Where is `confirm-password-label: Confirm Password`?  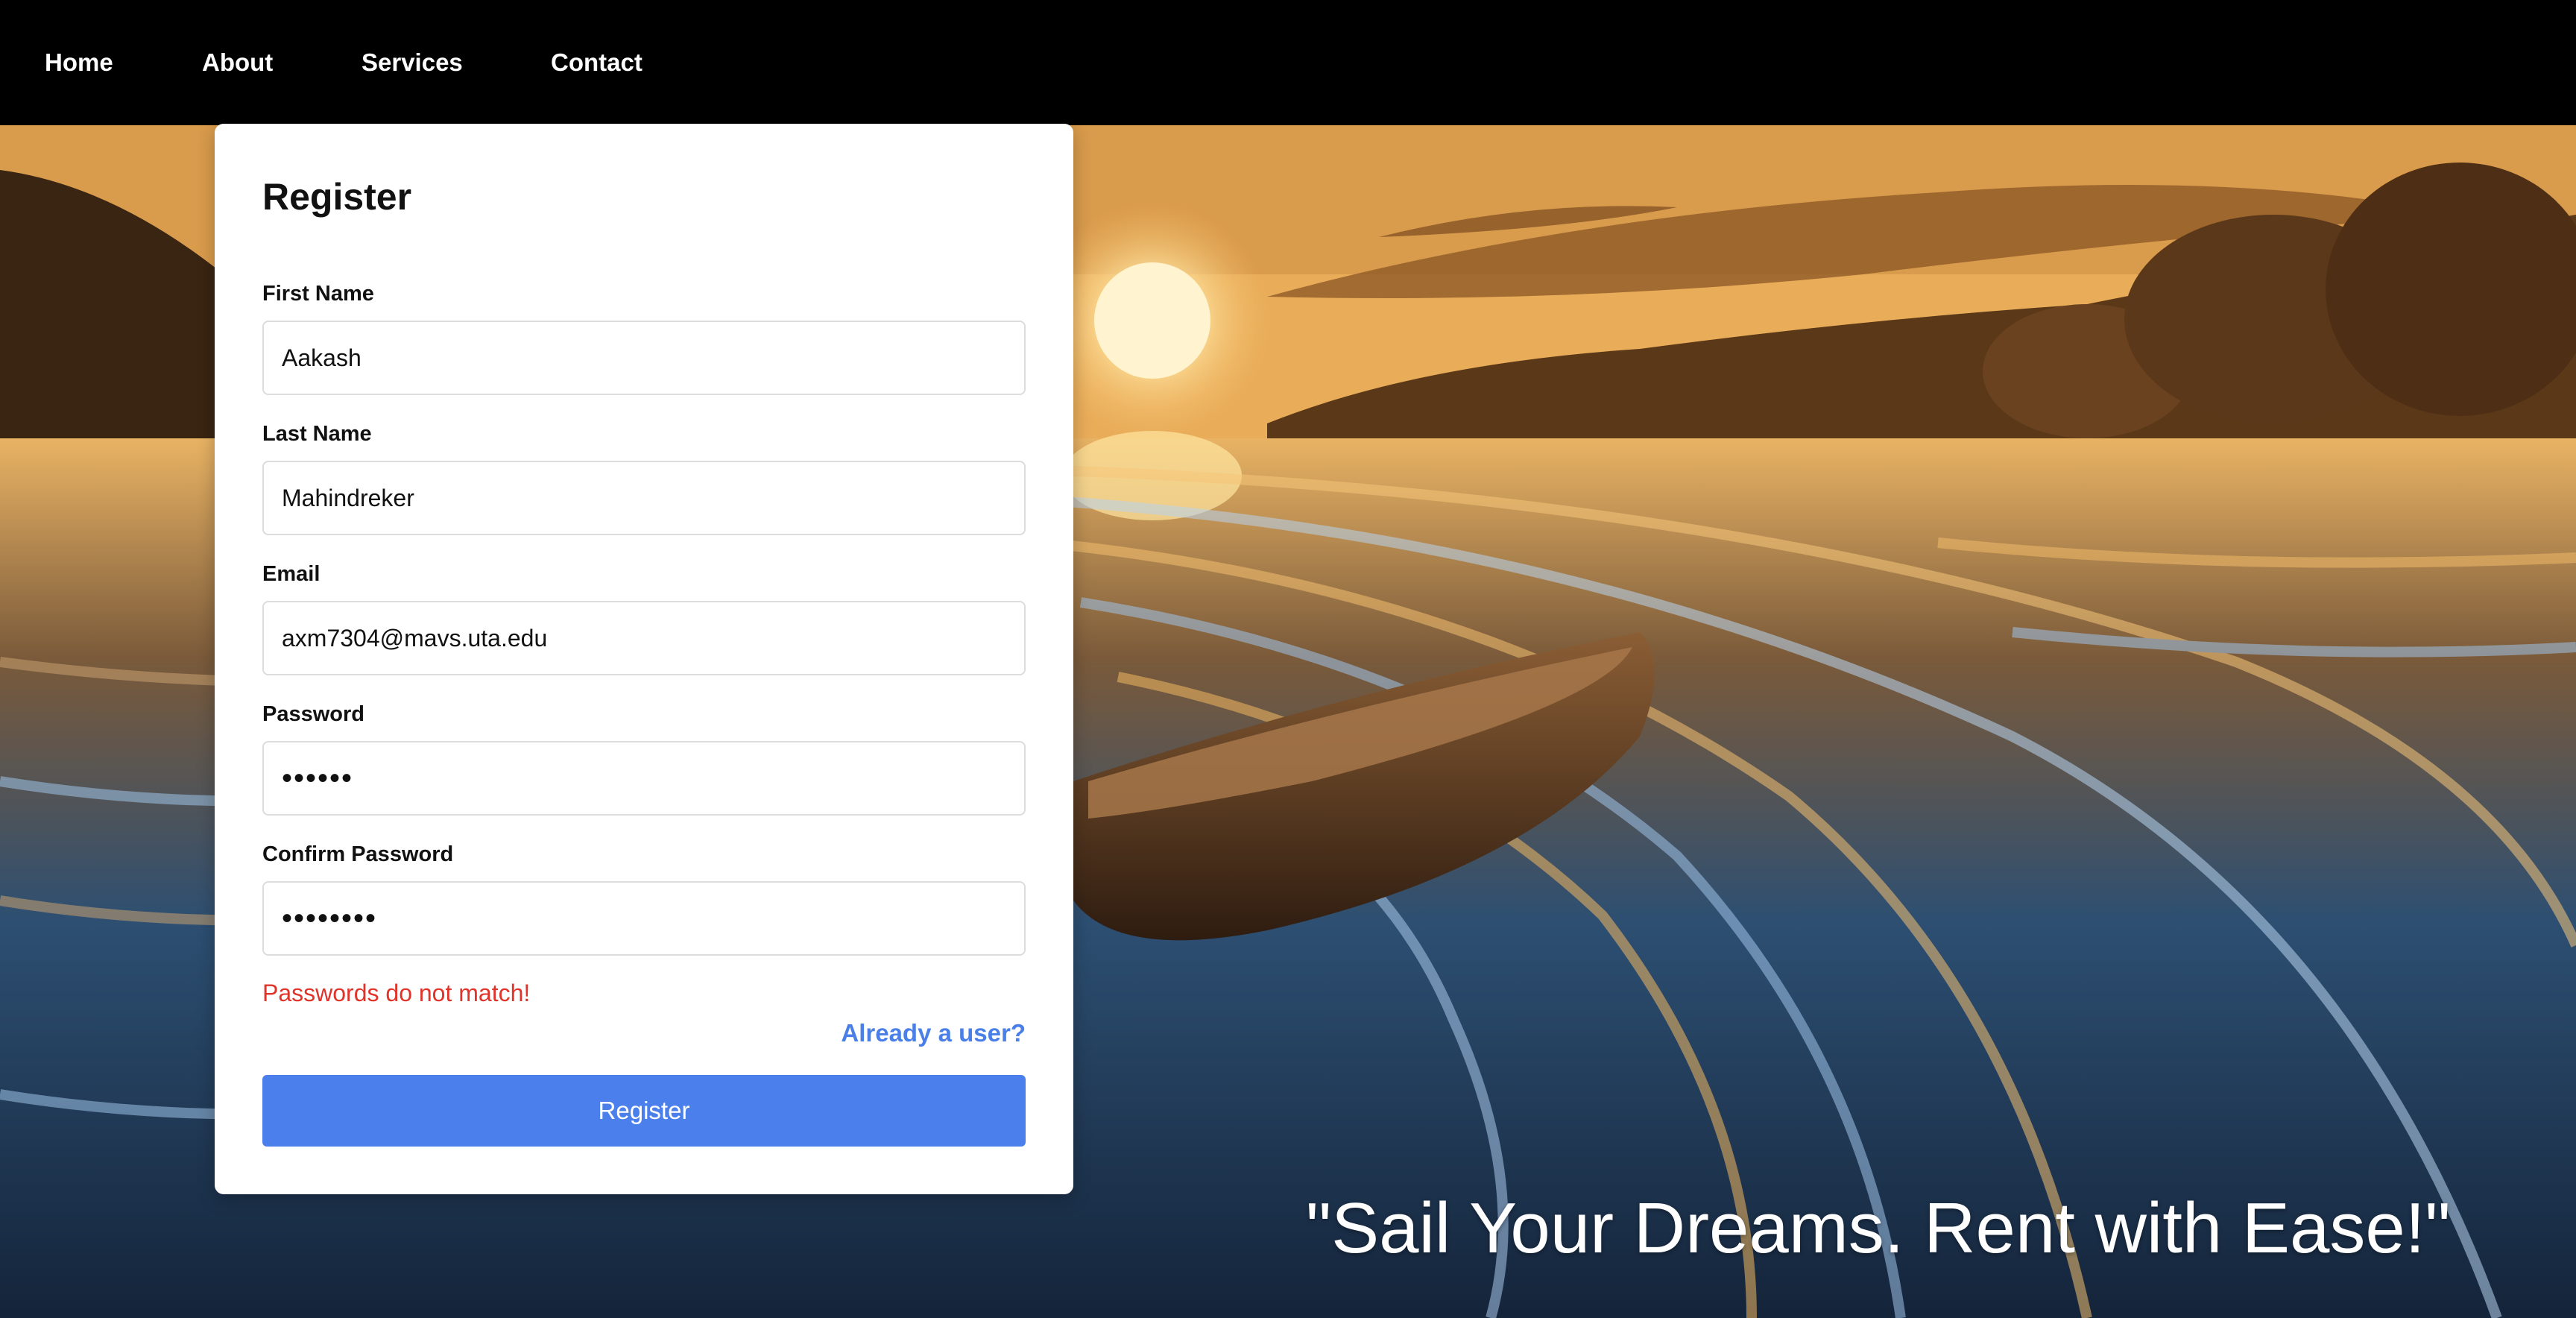 confirm-password-label: Confirm Password is located at coordinates (358, 854).